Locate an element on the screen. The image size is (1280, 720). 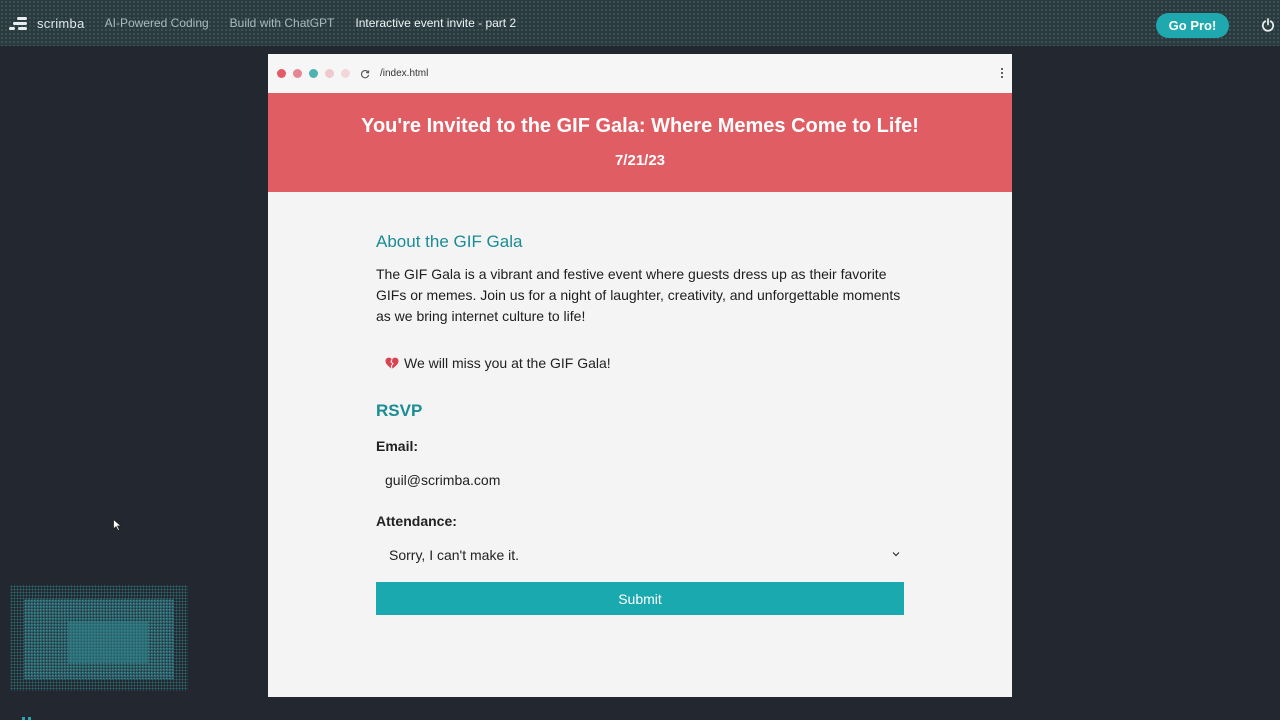
breadcrumb-module: Build with ChatGPT is located at coordinates (282, 23).